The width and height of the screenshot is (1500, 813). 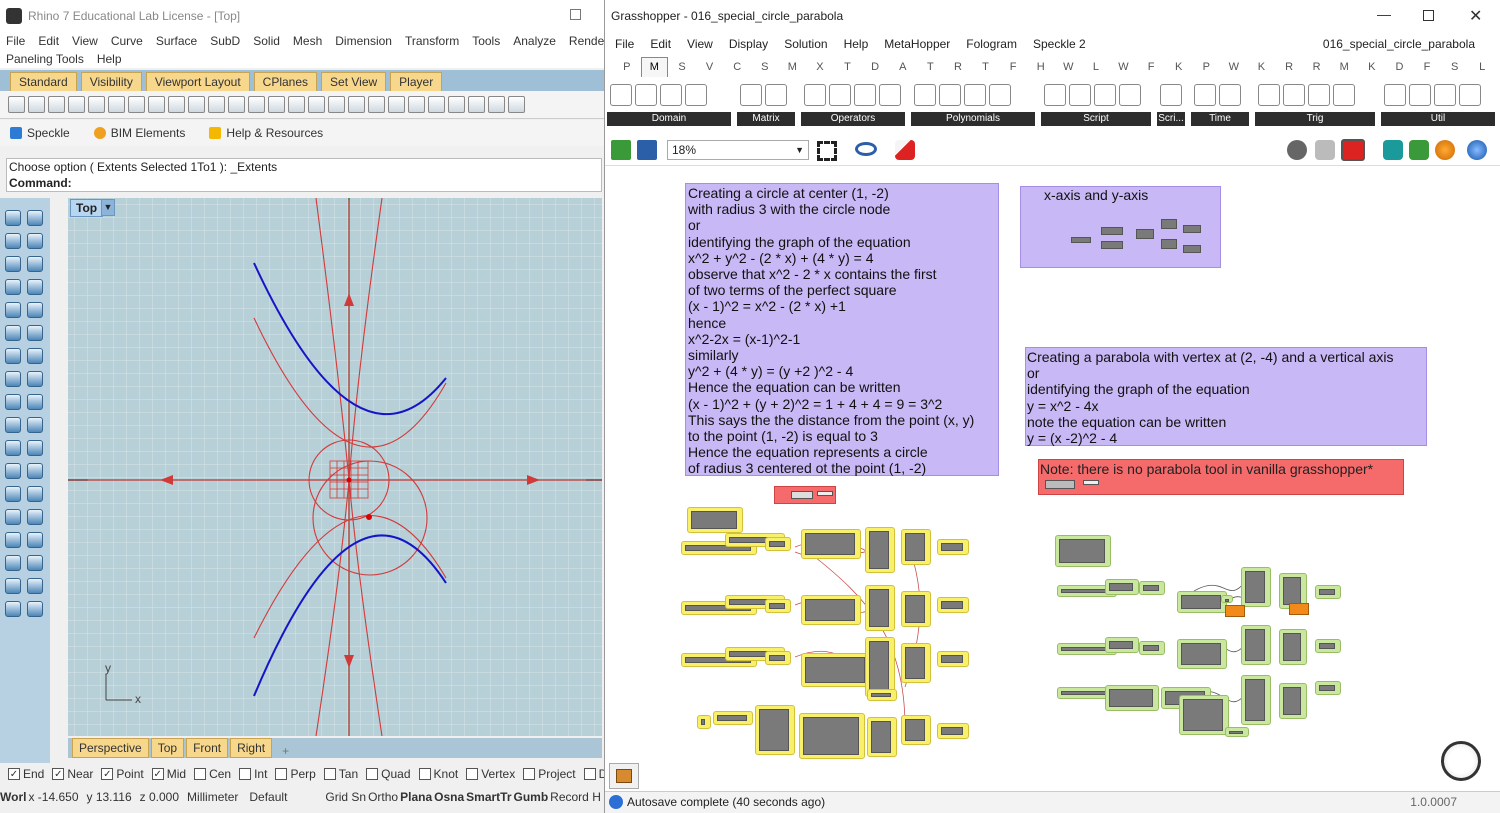 What do you see at coordinates (1220, 119) in the screenshot?
I see `gh-ribbon-group-label: Time` at bounding box center [1220, 119].